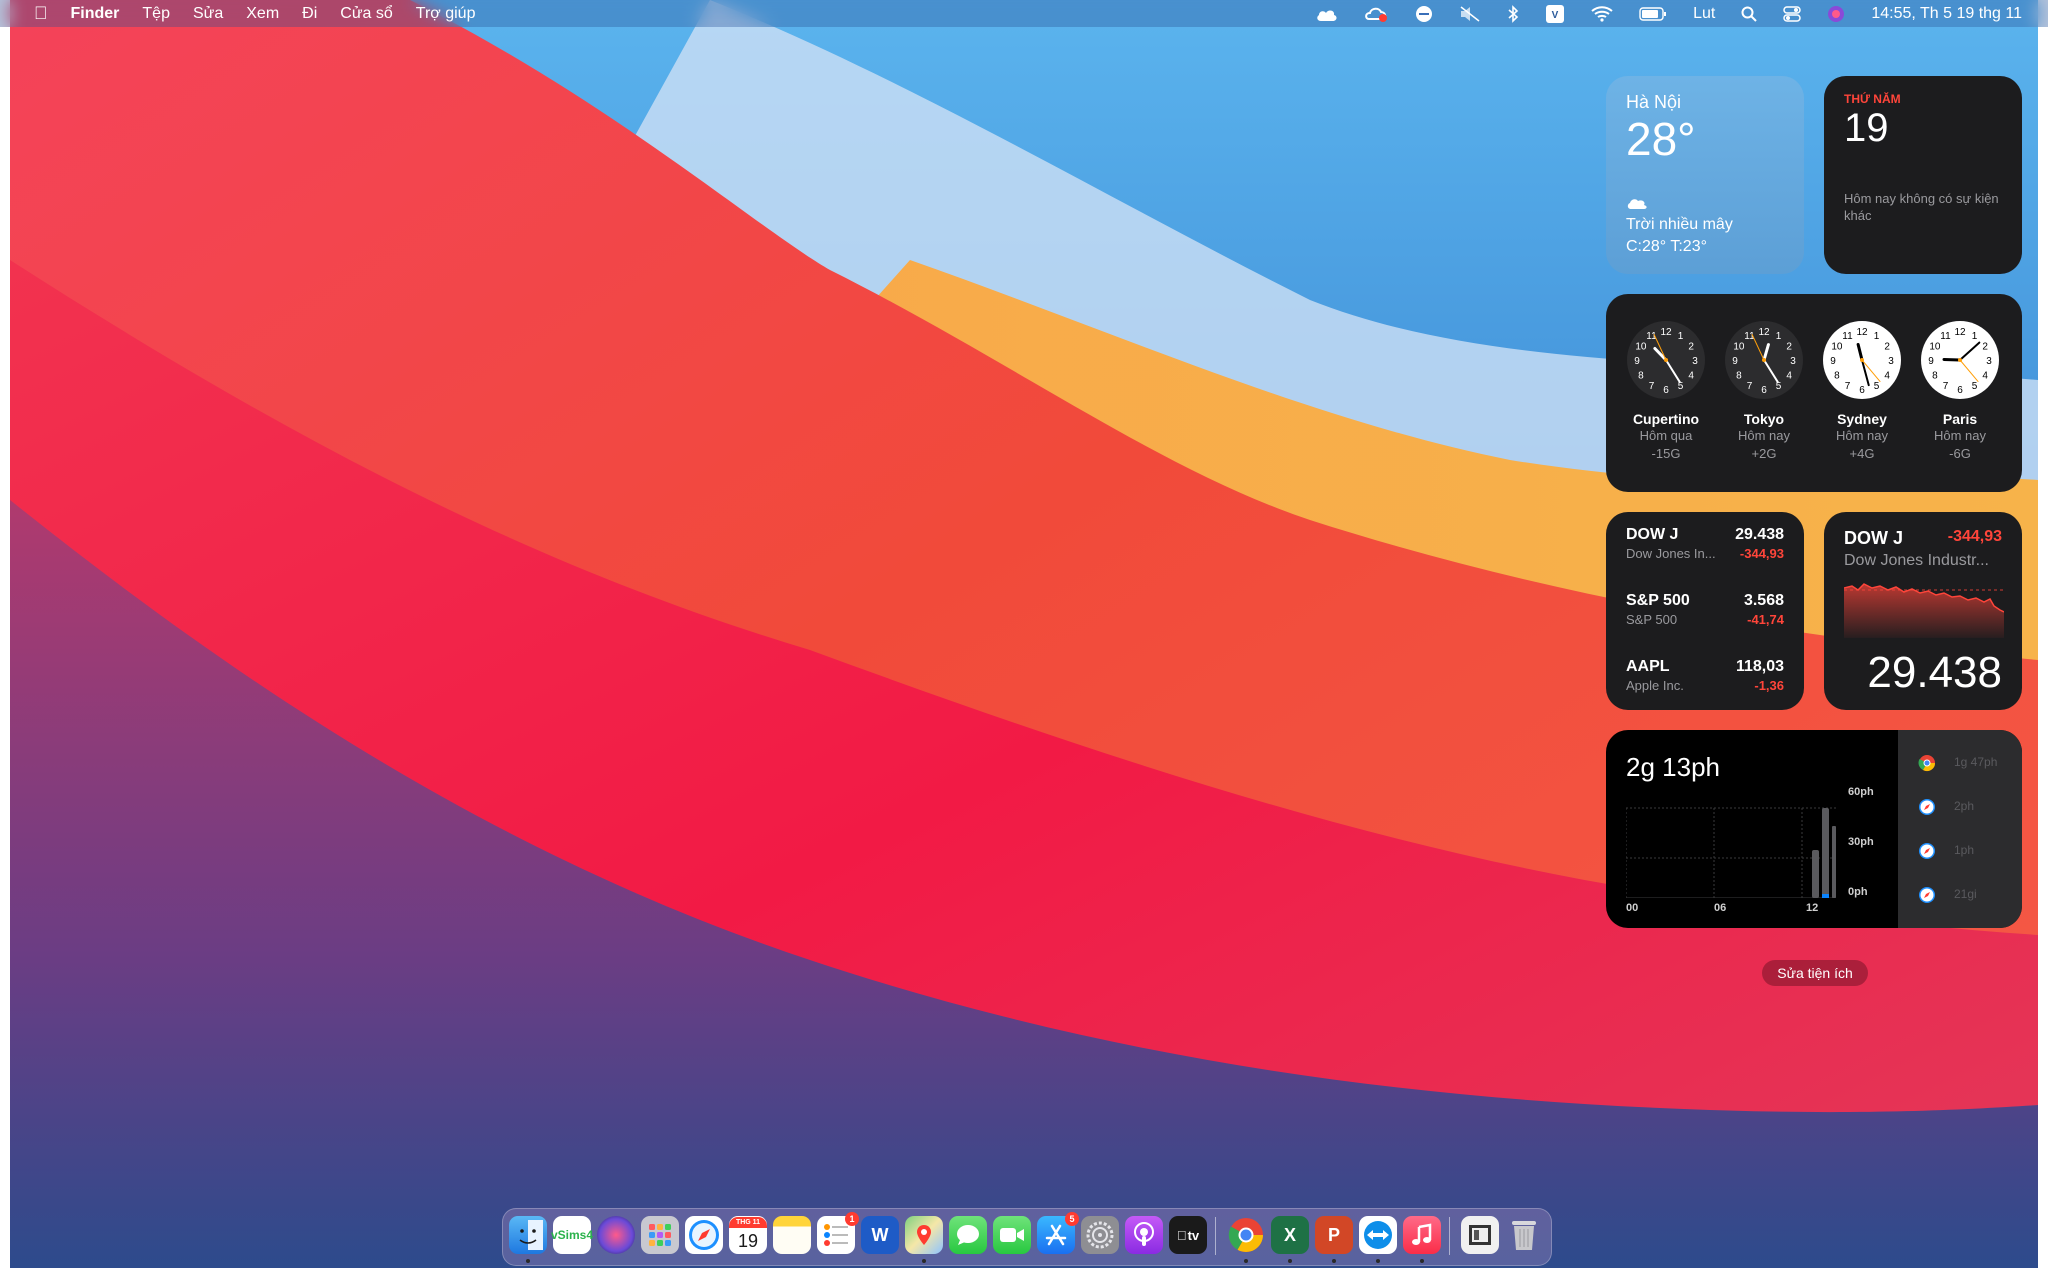  I want to click on do-not-disturb-icon, so click(1424, 14).